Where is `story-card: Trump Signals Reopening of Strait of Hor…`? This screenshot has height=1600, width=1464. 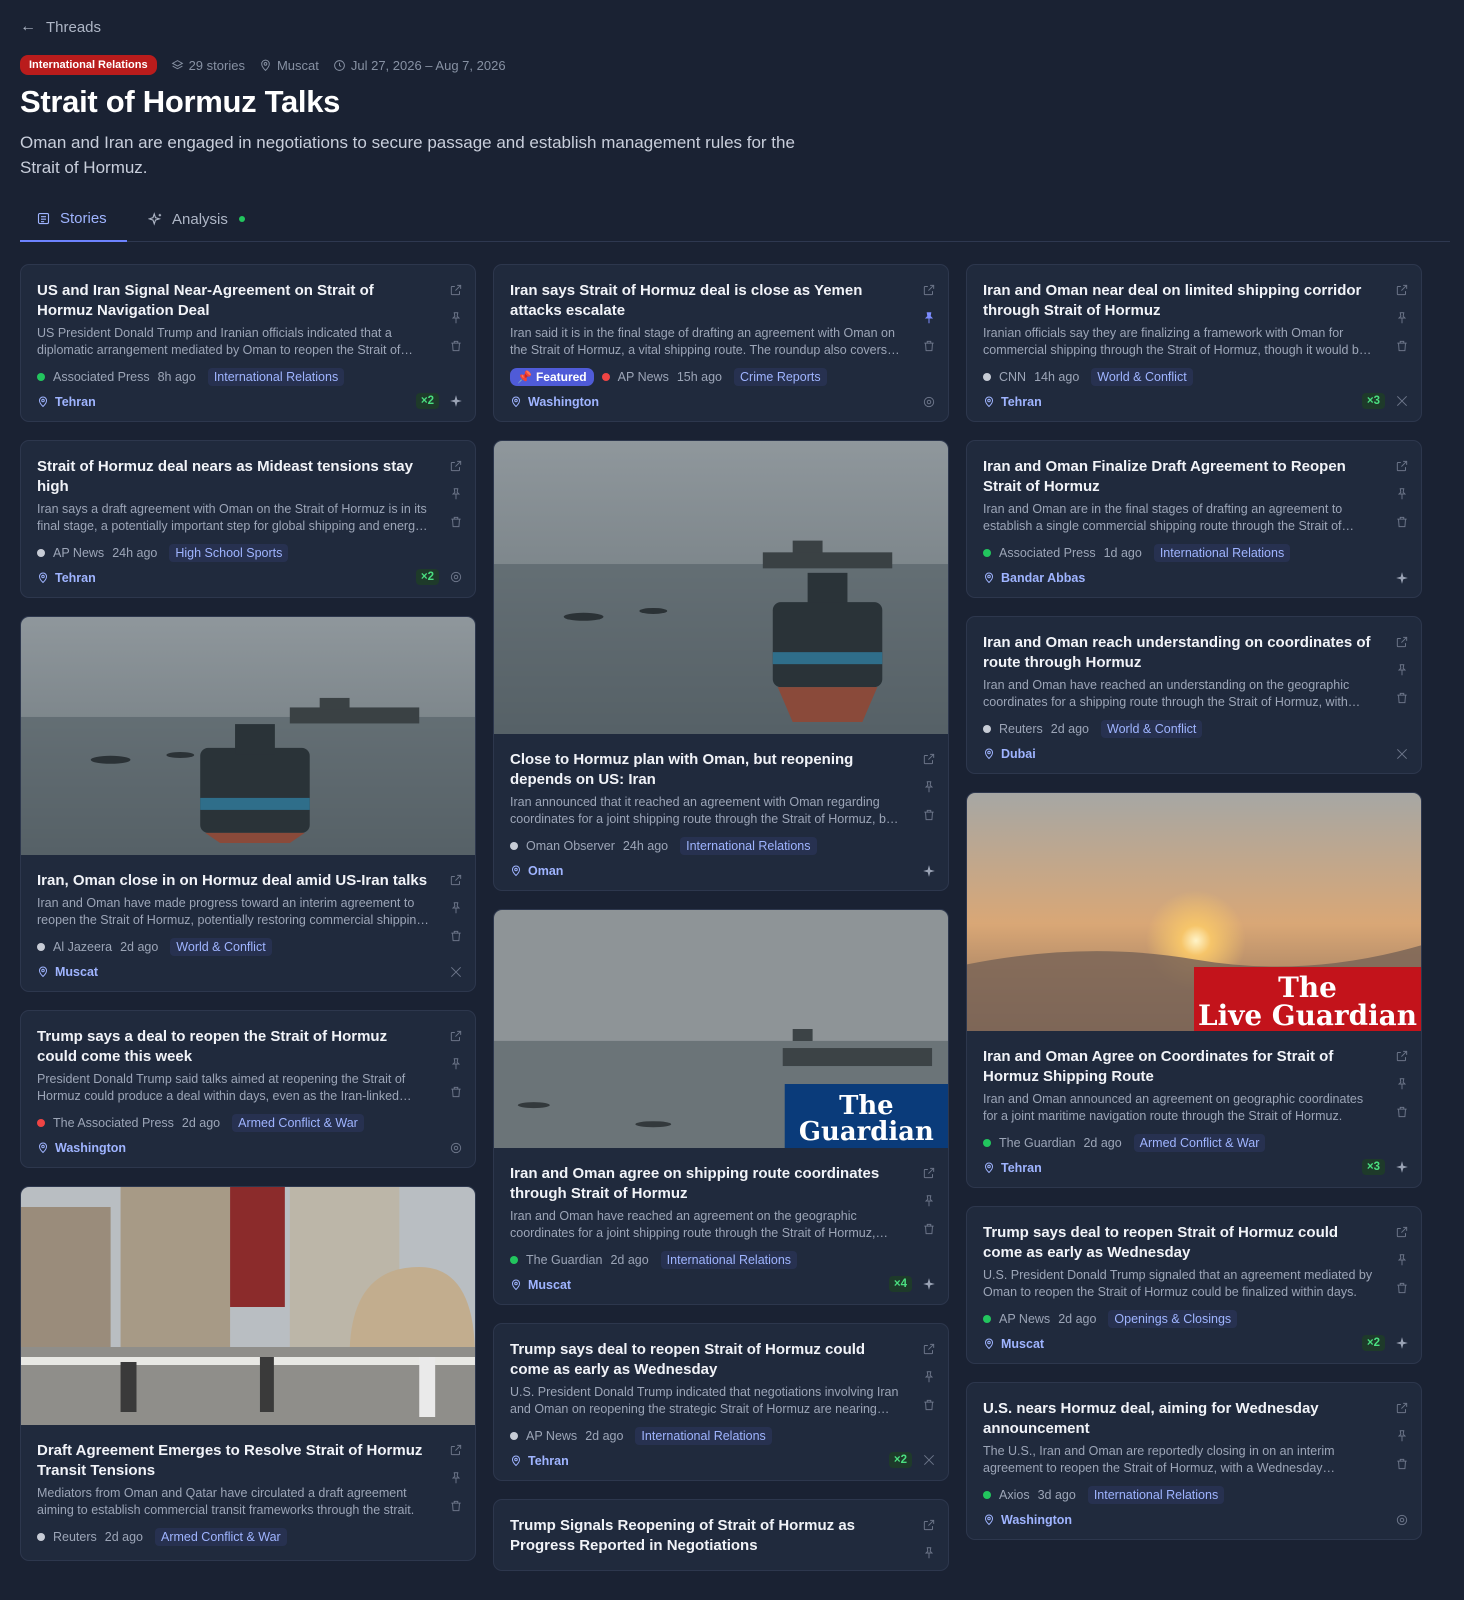
story-card: Trump Signals Reopening of Strait of Hor… is located at coordinates (721, 1535).